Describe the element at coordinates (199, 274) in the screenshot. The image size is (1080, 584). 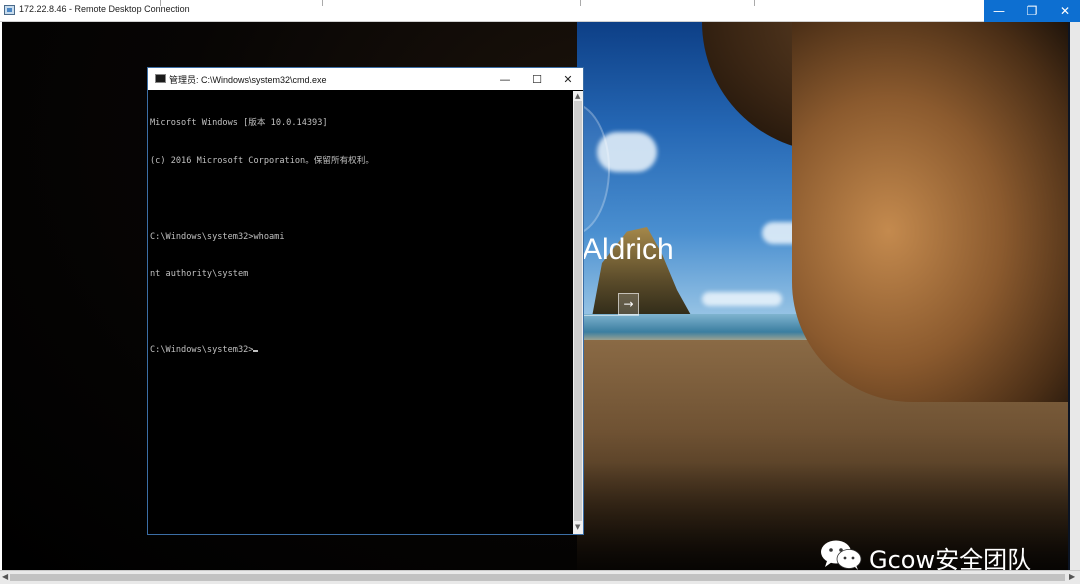
I see `console-line: nt authority\system` at that location.